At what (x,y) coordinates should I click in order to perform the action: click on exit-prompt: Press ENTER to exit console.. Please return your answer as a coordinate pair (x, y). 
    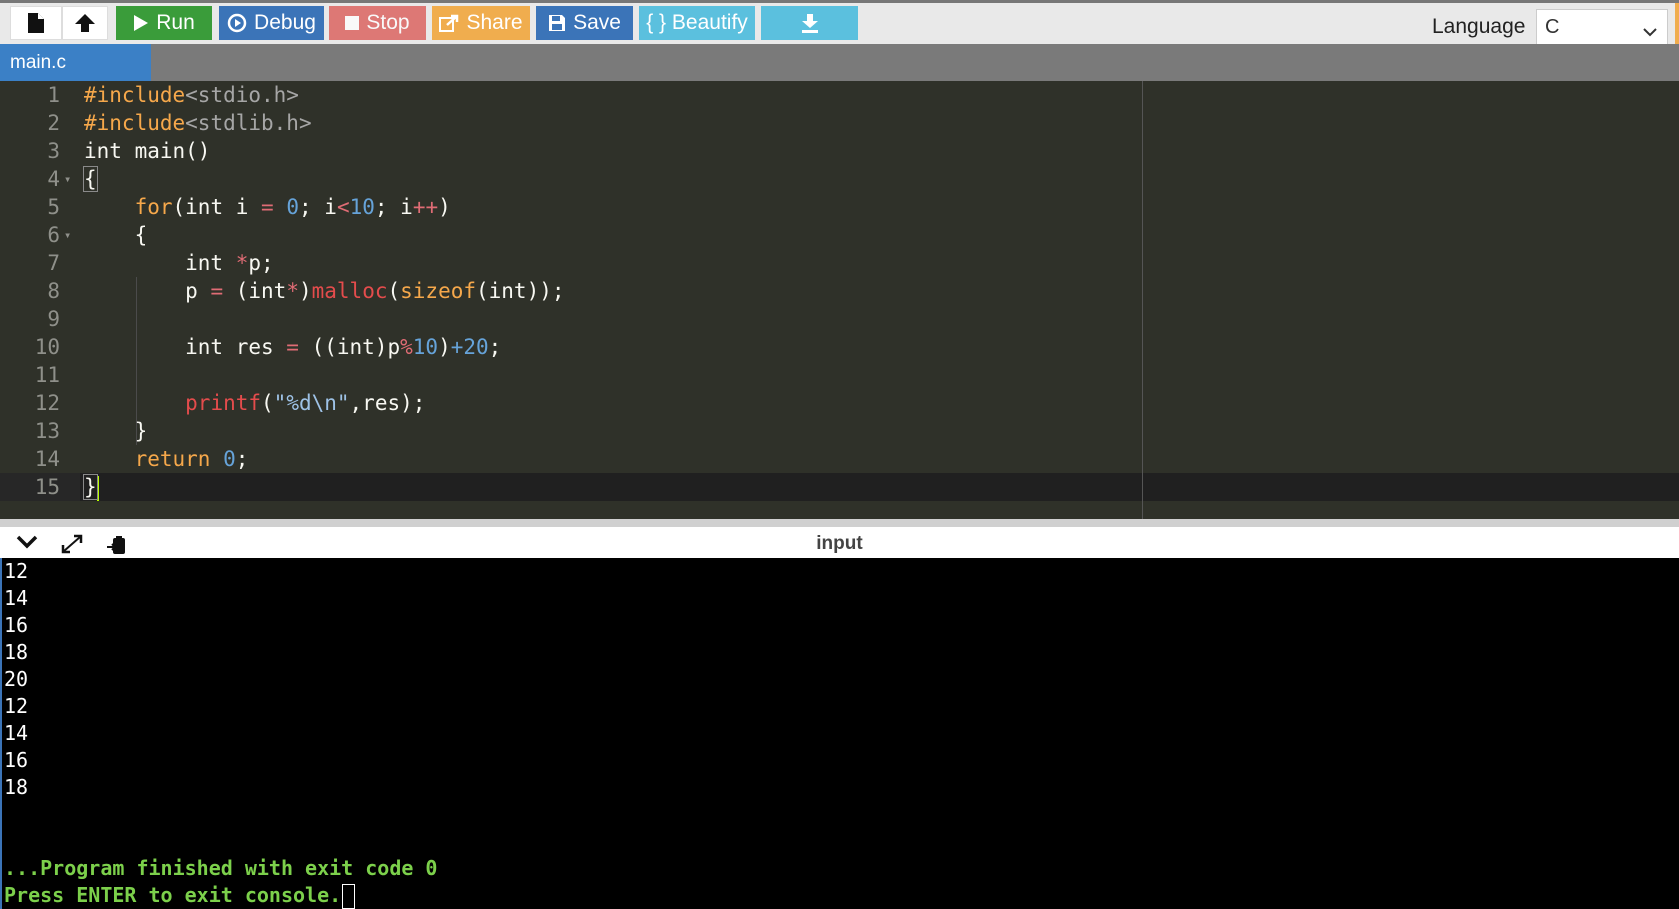
    Looking at the image, I should click on (173, 895).